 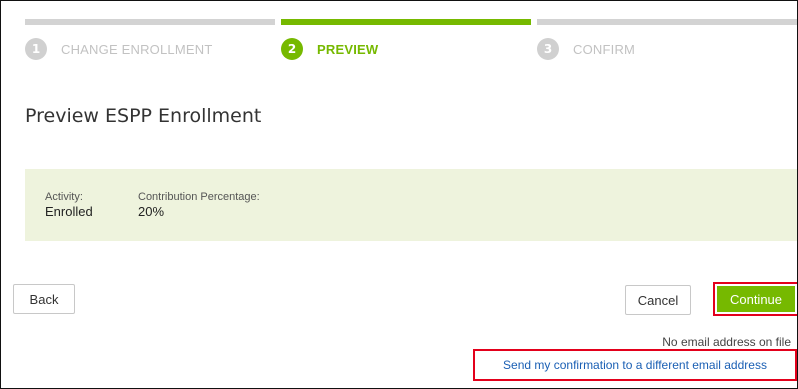 I want to click on step-label: CONFIRM, so click(x=604, y=49).